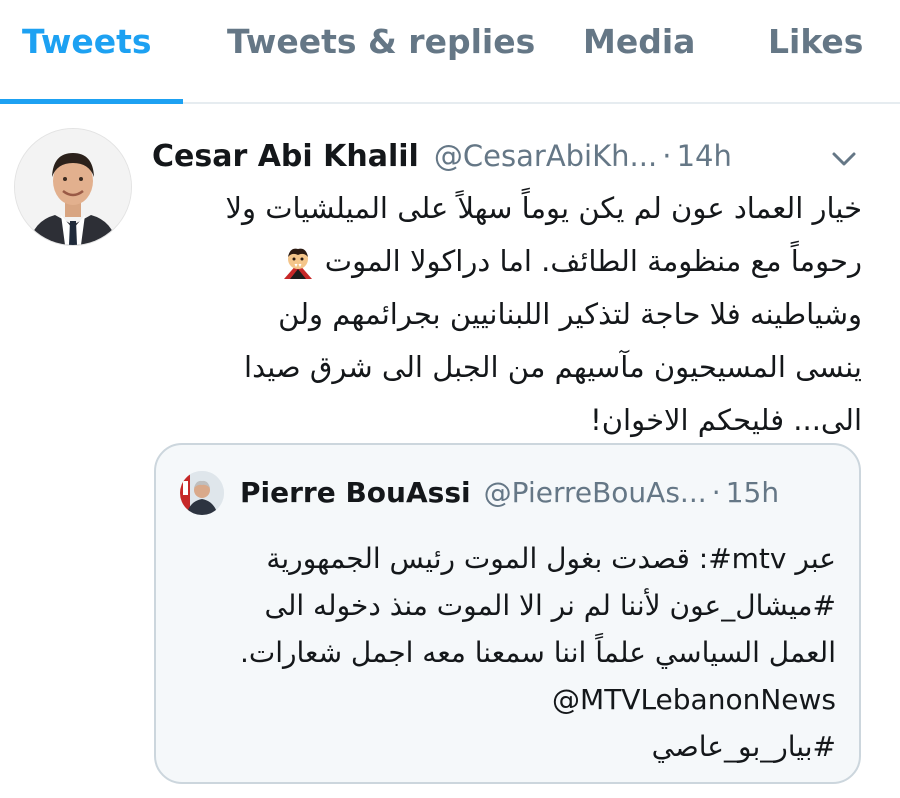 The width and height of the screenshot is (900, 798). I want to click on active-tab-indicator, so click(91, 101).